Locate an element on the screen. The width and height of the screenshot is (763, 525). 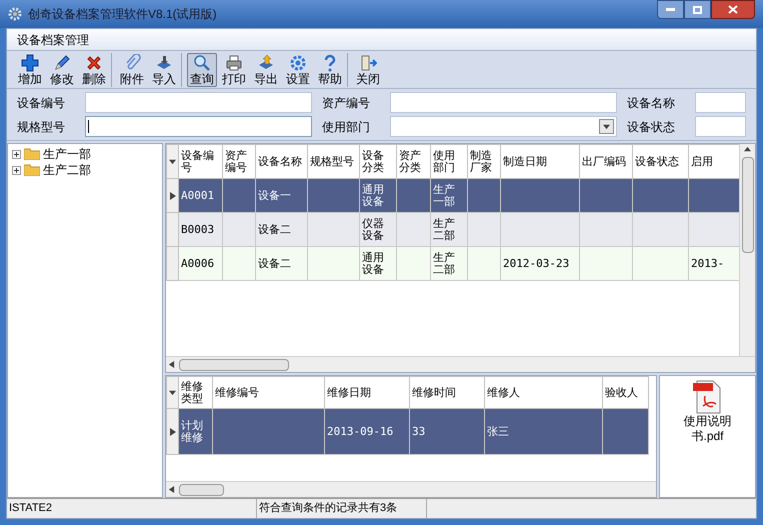
toolbar-button: 导入 is located at coordinates (164, 69).